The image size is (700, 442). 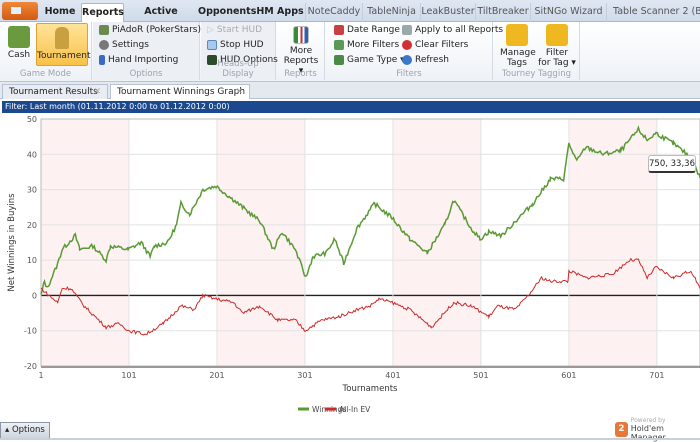 I want to click on x-tick-label: 701, so click(x=656, y=375).